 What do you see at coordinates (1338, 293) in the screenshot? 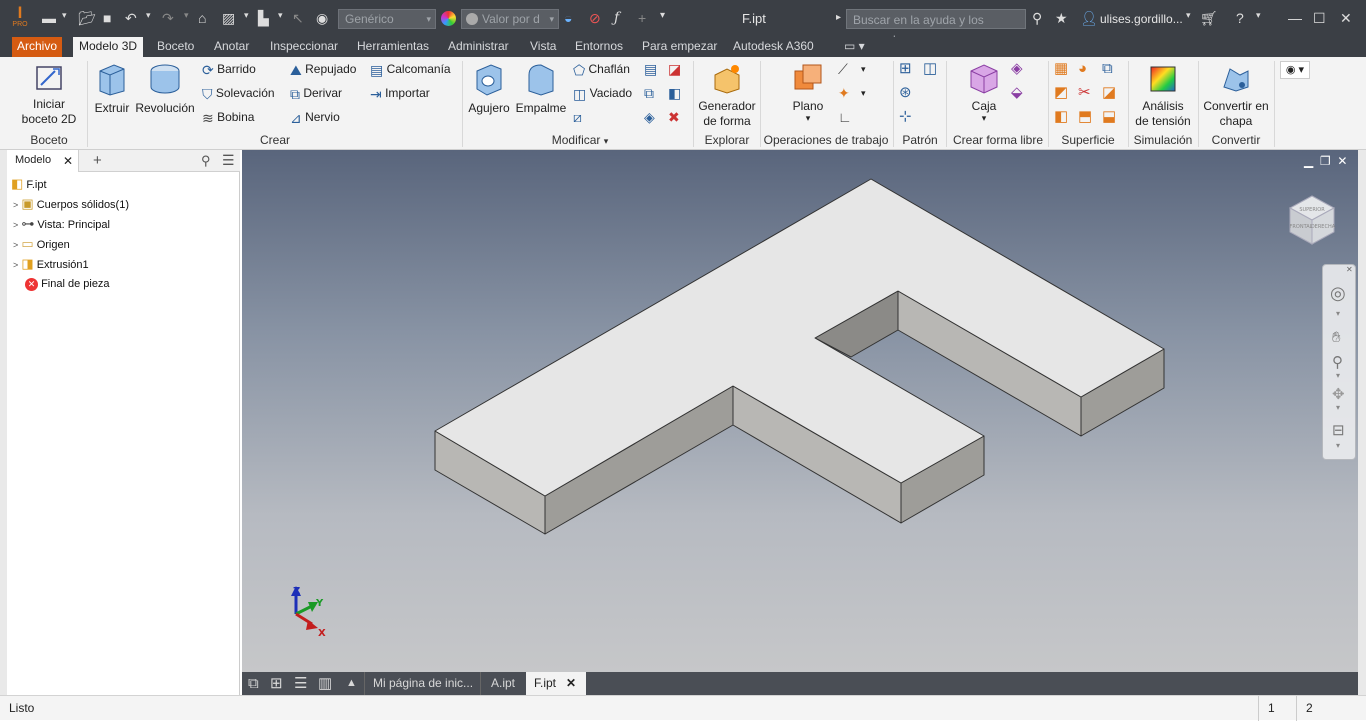
I see `steering-wheel-icon: ◎` at bounding box center [1338, 293].